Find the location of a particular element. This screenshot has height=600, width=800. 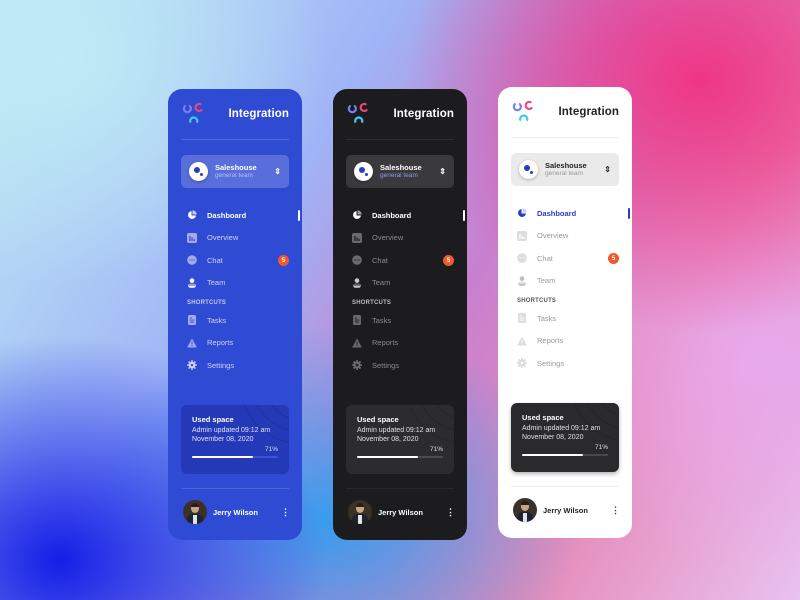

nav-label: Reports is located at coordinates (220, 343).